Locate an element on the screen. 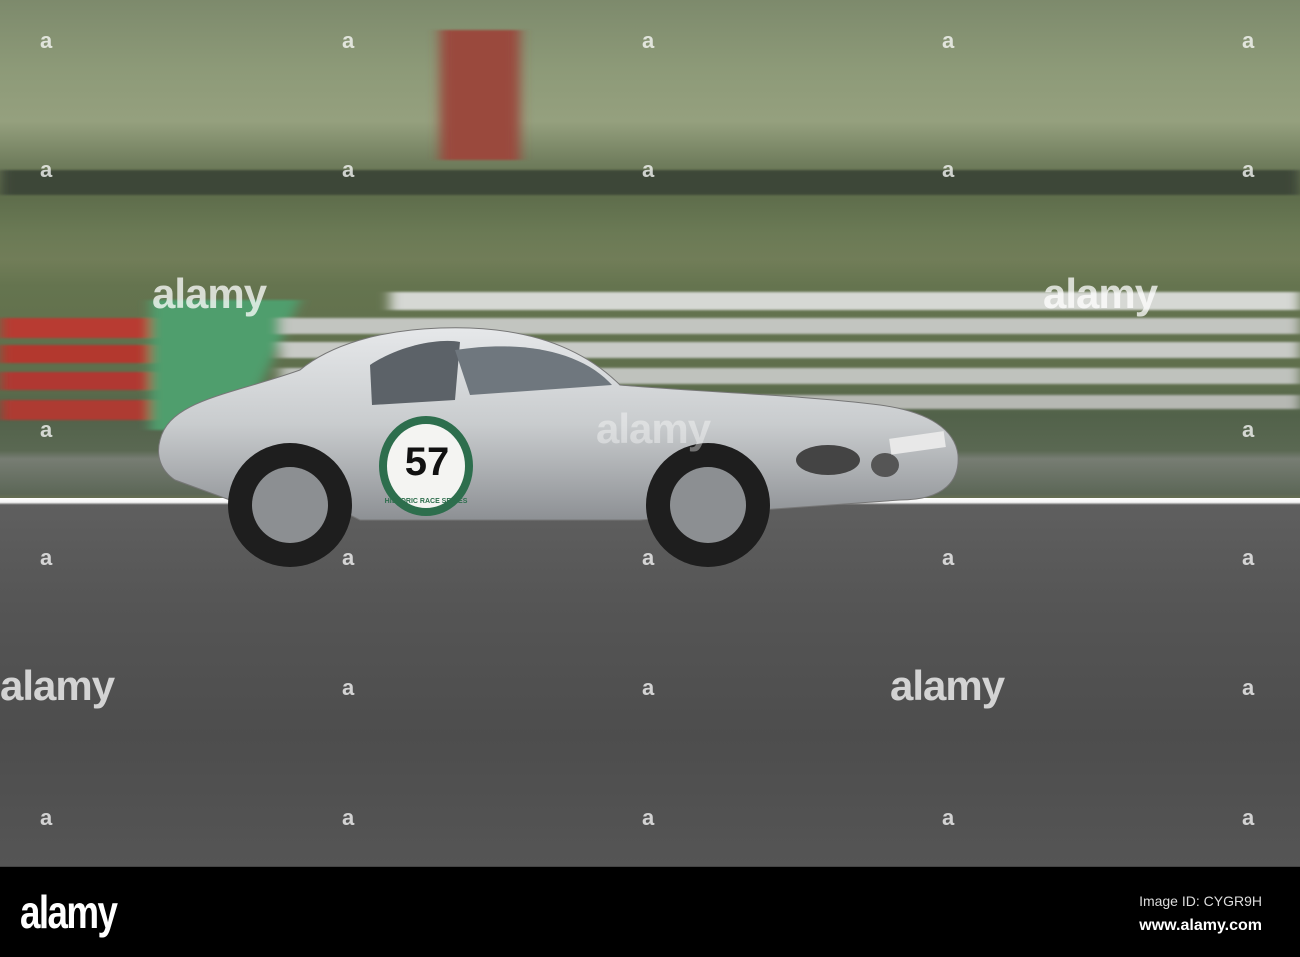 The width and height of the screenshot is (1300, 957). image-id: Image ID: CYGR9H is located at coordinates (1200, 901).